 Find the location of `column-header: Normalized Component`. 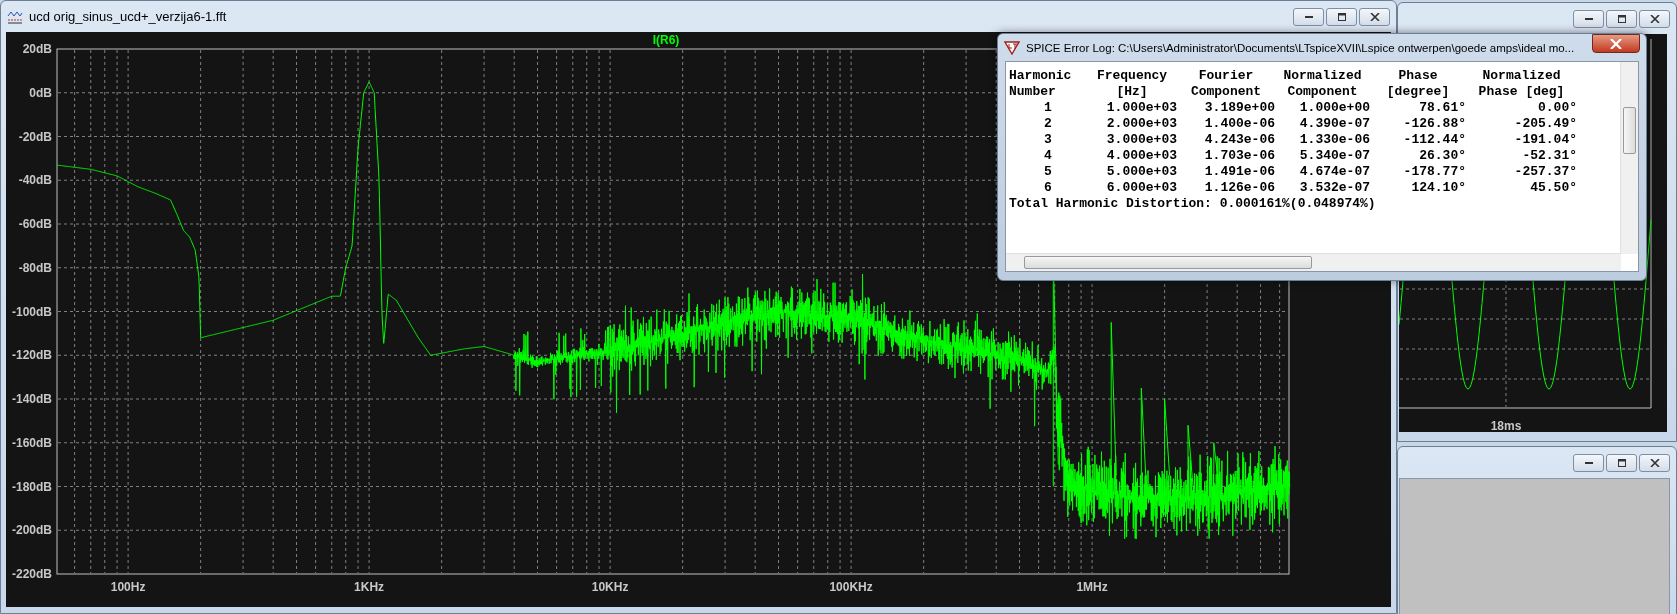

column-header: Normalized Component is located at coordinates (1322, 84).